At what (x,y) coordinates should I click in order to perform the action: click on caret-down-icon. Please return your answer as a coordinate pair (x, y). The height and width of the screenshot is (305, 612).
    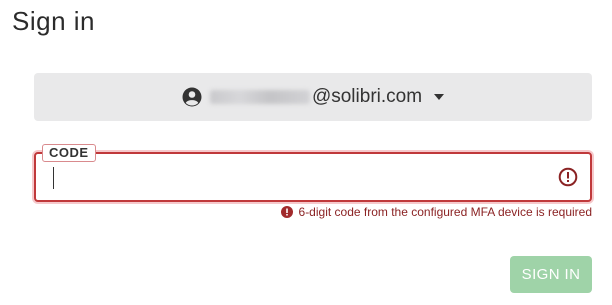
    Looking at the image, I should click on (439, 97).